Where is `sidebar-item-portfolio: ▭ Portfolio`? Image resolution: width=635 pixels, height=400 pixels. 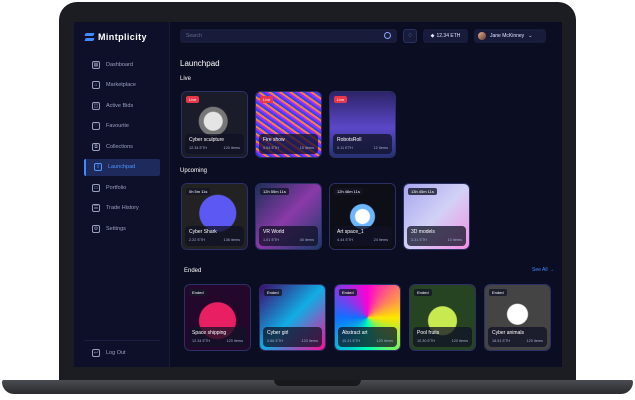
sidebar-item-portfolio: ▭ Portfolio is located at coordinates (122, 187).